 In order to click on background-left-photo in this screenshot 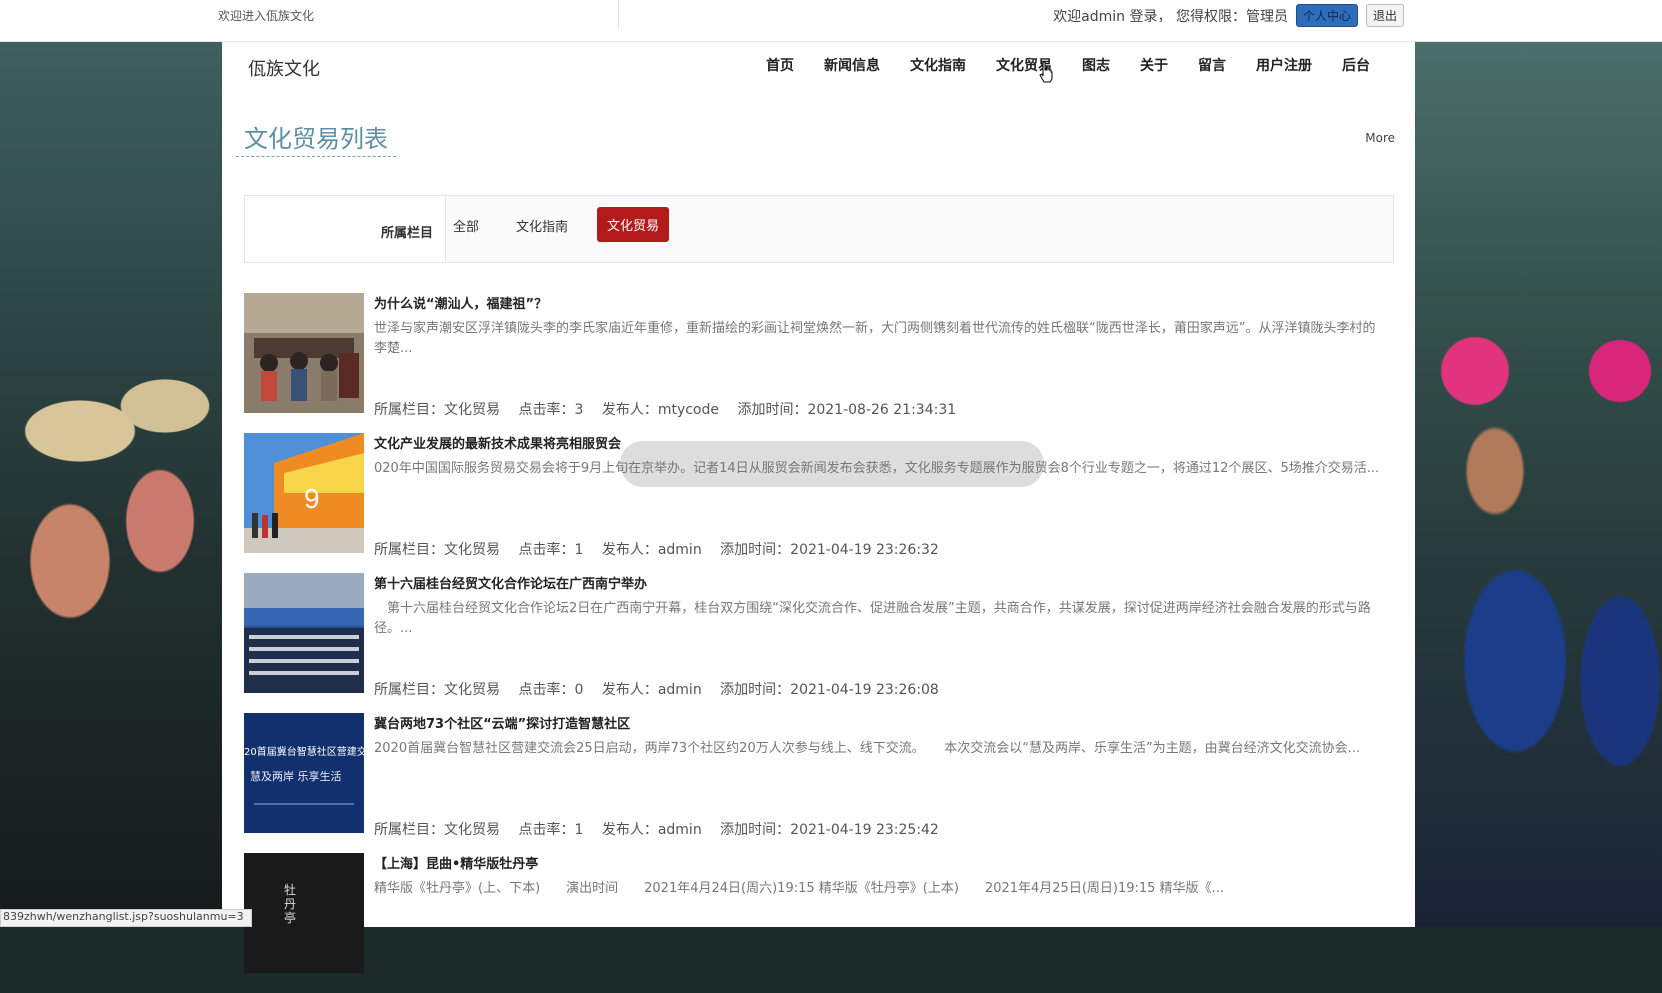, I will do `click(111, 484)`.